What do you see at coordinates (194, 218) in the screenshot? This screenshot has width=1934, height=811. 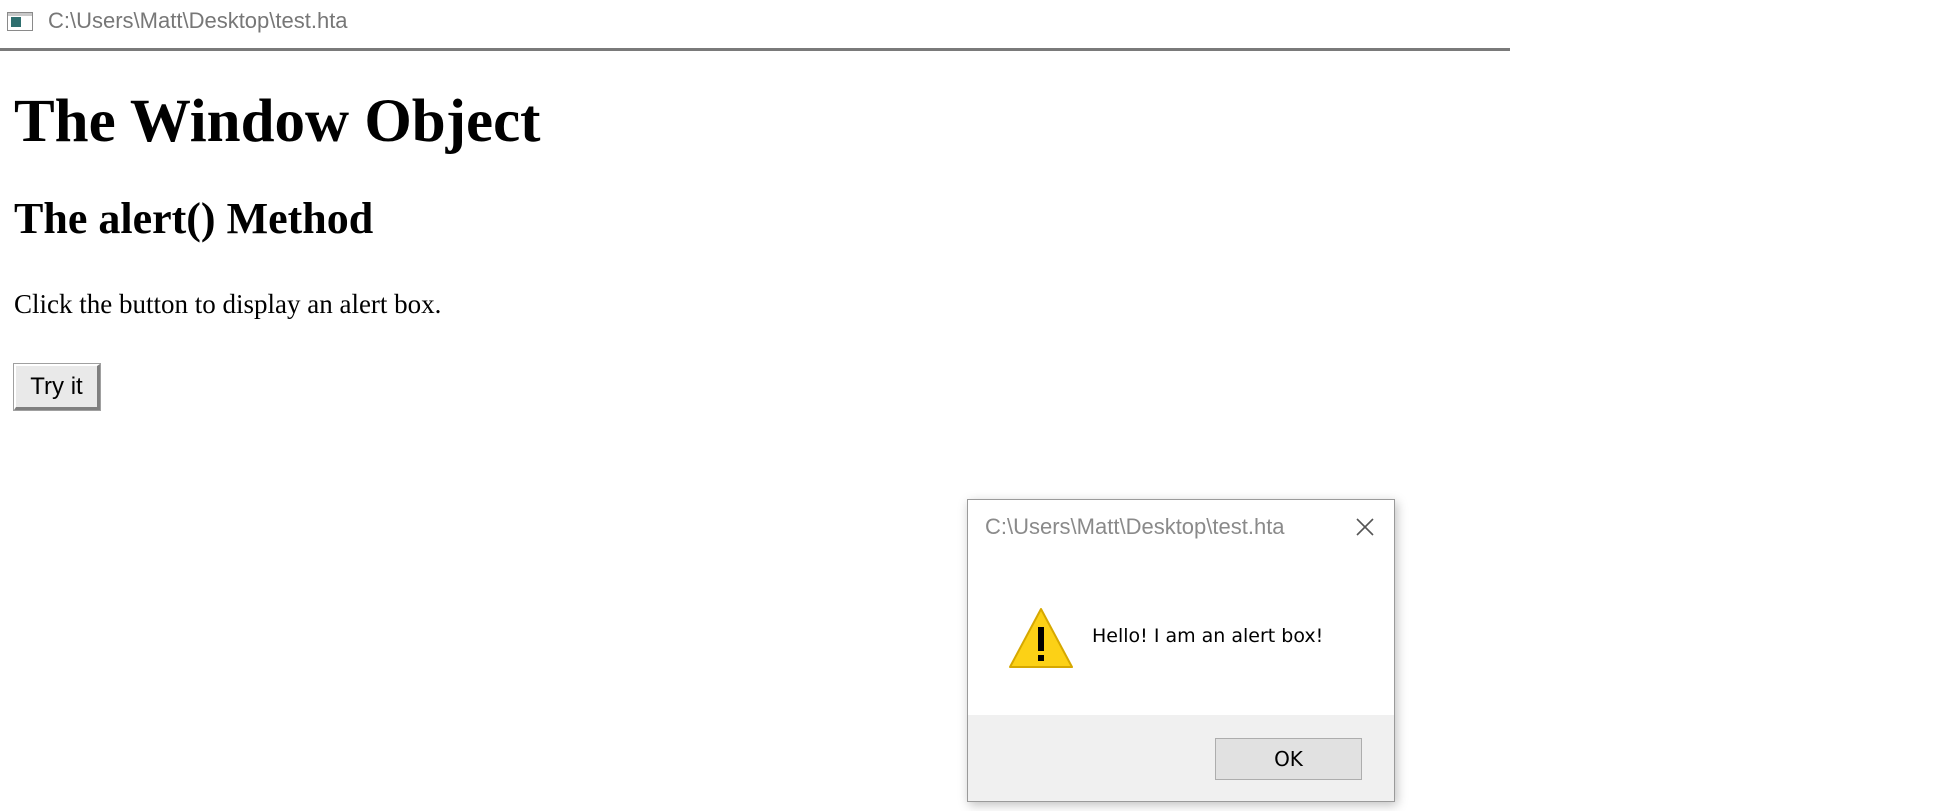 I see `page-subheading: The alert() Method` at bounding box center [194, 218].